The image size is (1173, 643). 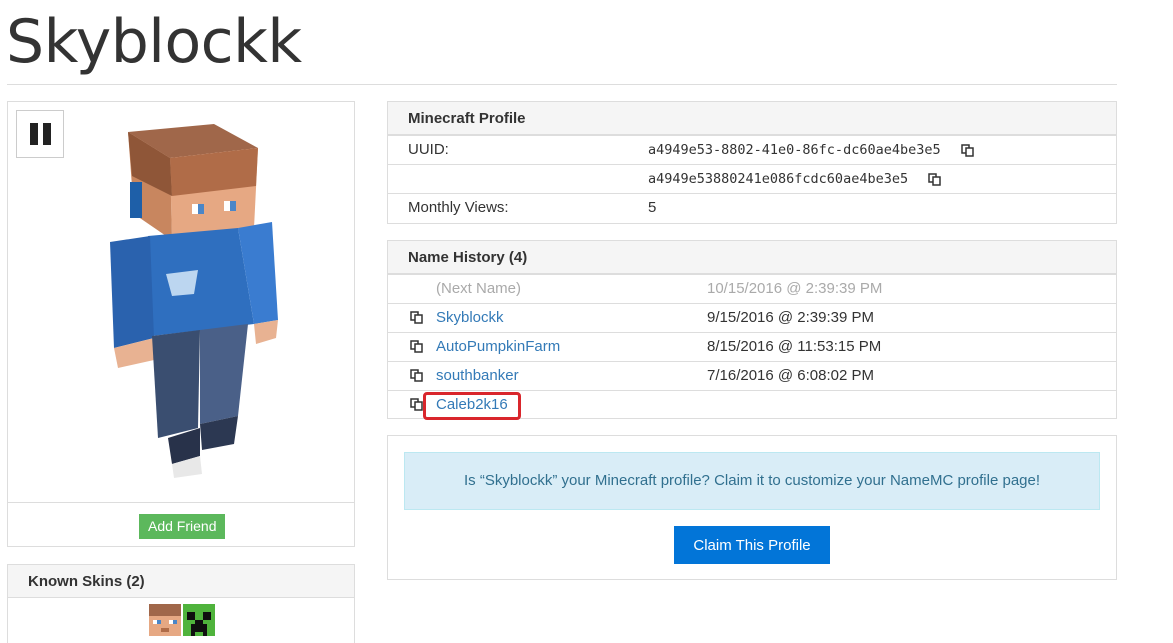 What do you see at coordinates (33, 134) in the screenshot?
I see `pause-icon` at bounding box center [33, 134].